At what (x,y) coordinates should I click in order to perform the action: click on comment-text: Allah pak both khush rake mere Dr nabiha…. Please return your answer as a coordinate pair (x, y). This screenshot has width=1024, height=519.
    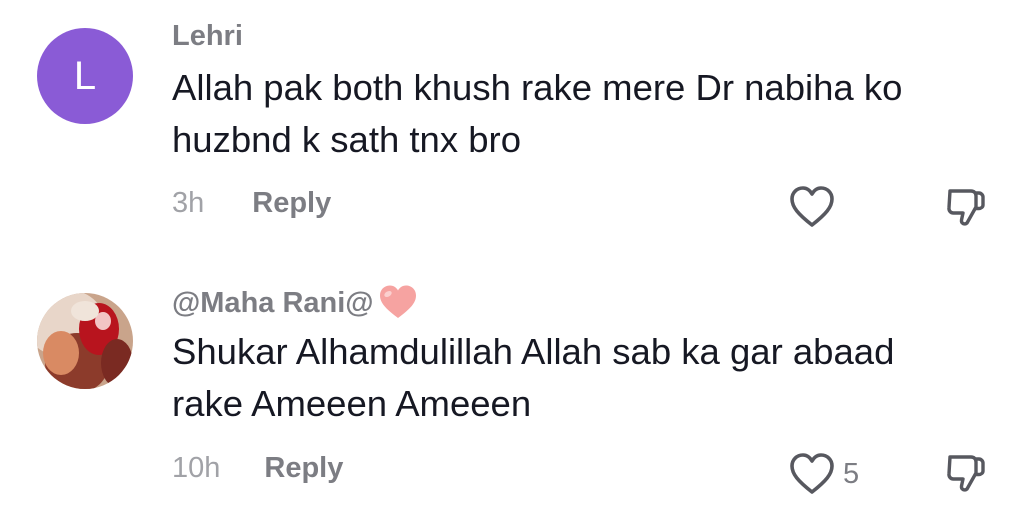
    Looking at the image, I should click on (537, 113).